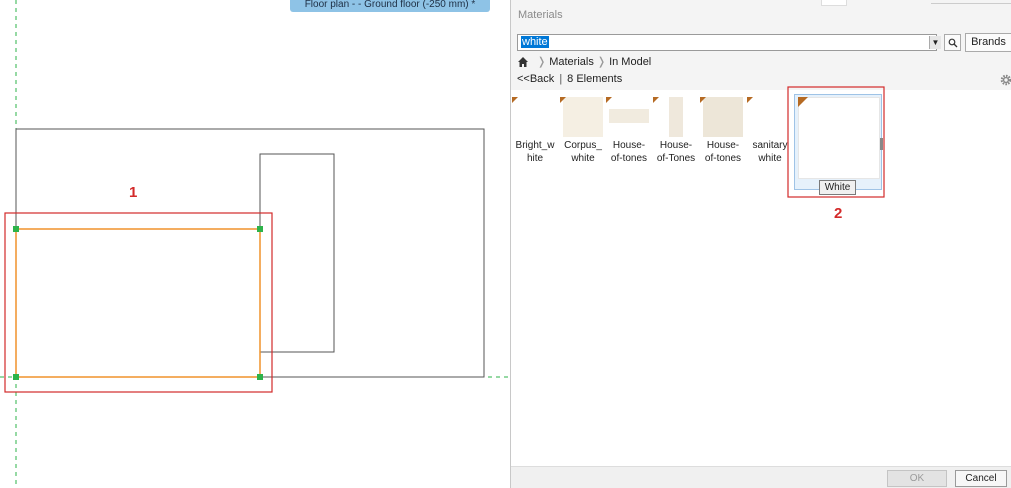  I want to click on view-tab: Floor plan - - Ground floor (-250 mm) *, so click(390, 6).